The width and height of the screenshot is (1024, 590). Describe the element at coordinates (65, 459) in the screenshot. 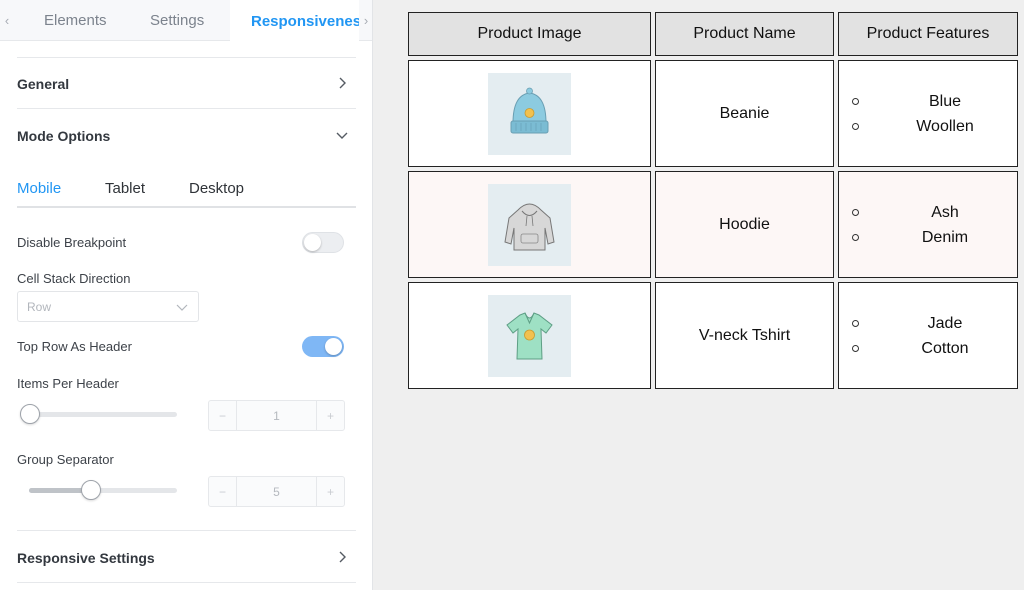

I see `group-separator-label: Group Separator` at that location.